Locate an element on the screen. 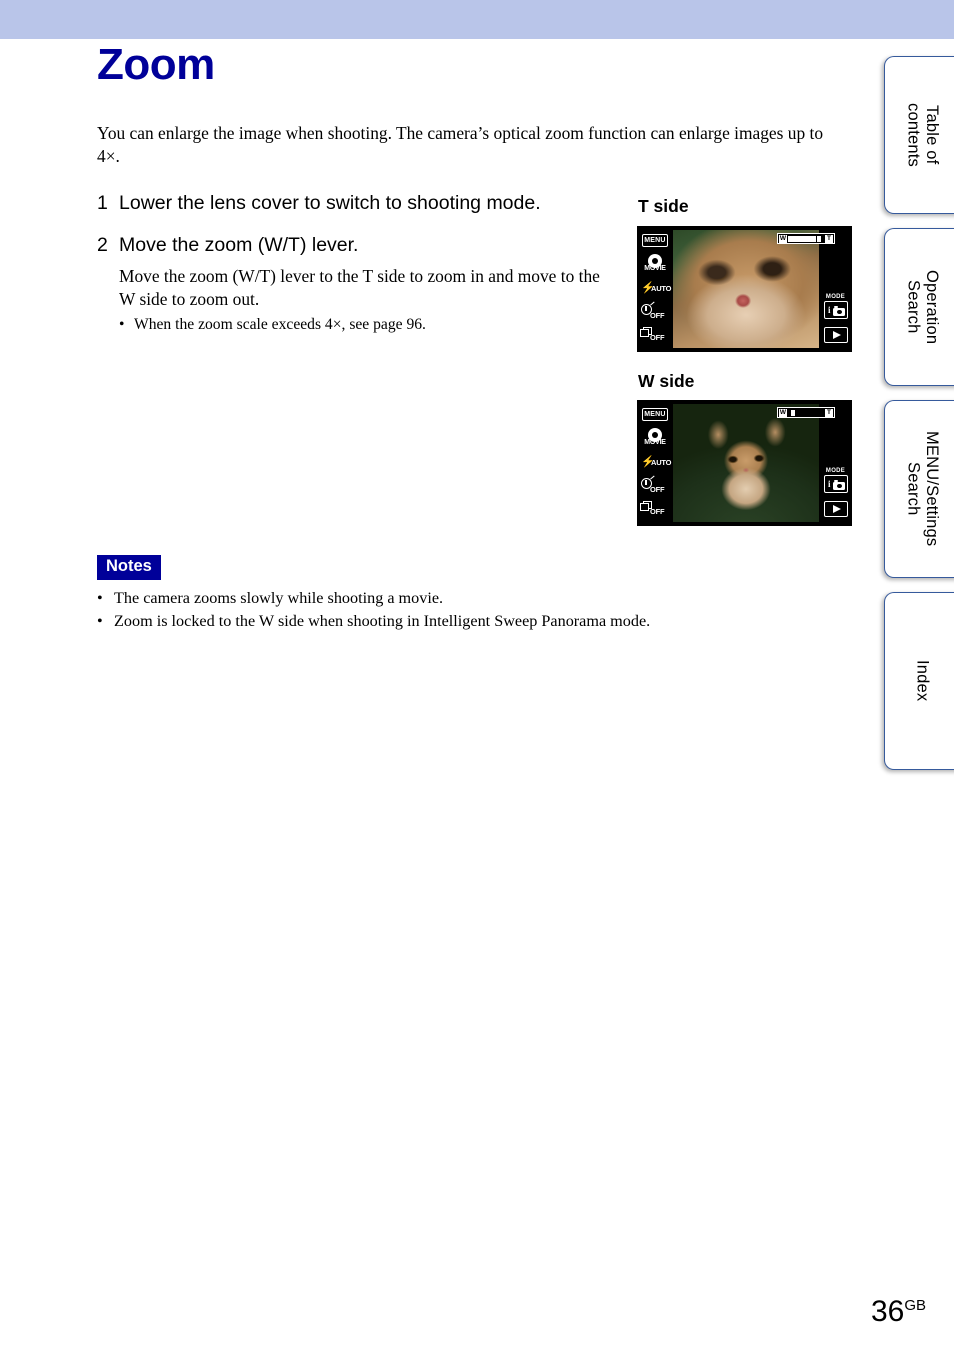  camera-left-icon-column-t: MENU MOVIE ⚡ AUTO OFF OFF is located at coordinates (655, 289).